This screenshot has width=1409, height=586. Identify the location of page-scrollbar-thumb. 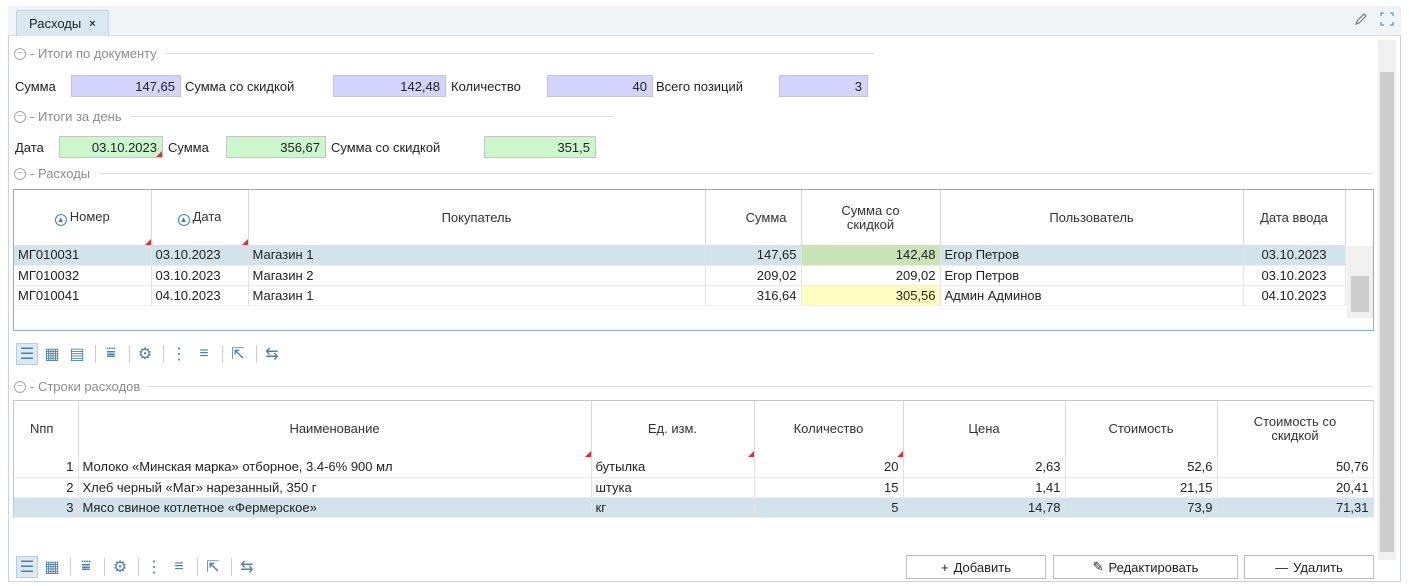
(1387, 312).